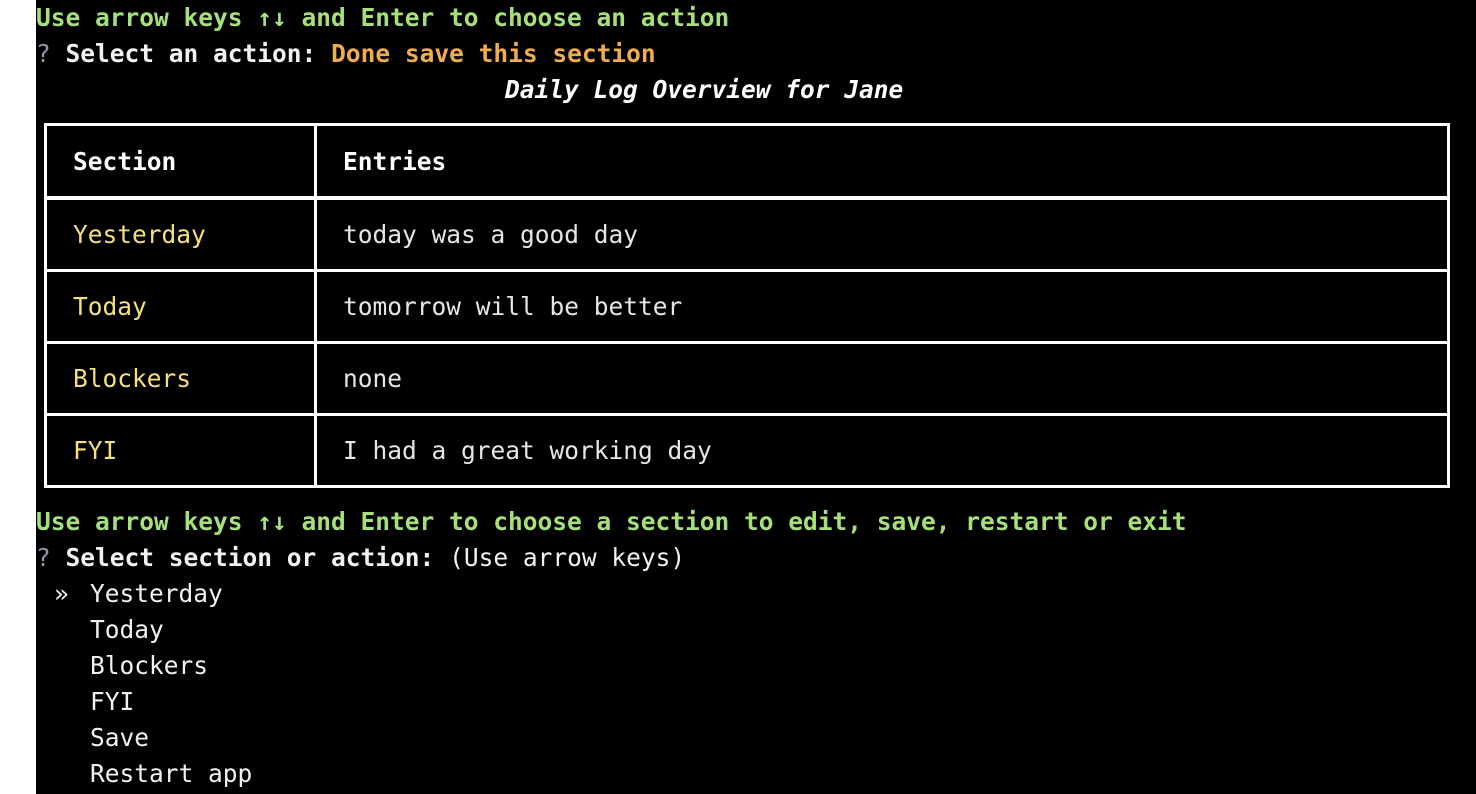  What do you see at coordinates (493, 53) in the screenshot?
I see `action-prompt-answer: Done save this section` at bounding box center [493, 53].